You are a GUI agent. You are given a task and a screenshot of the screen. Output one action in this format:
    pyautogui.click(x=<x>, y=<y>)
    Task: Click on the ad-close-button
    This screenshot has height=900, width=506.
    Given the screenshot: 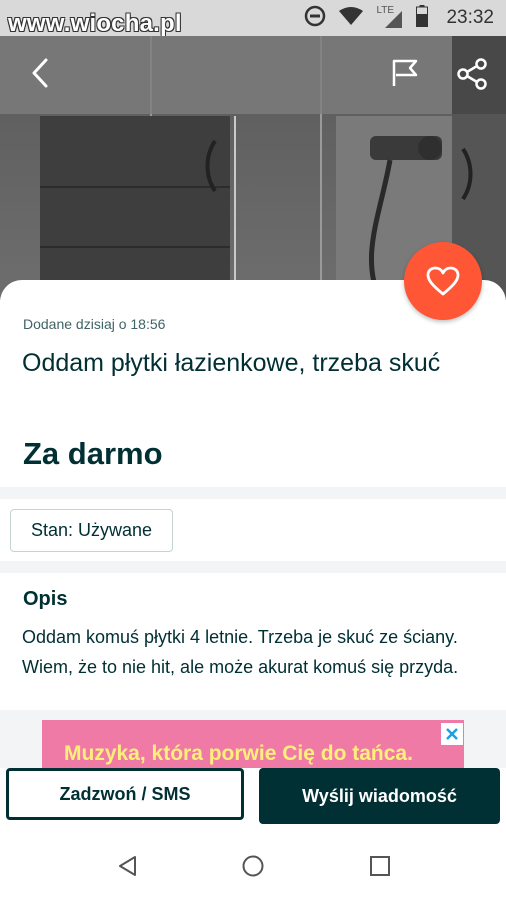 What is the action you would take?
    pyautogui.click(x=452, y=734)
    